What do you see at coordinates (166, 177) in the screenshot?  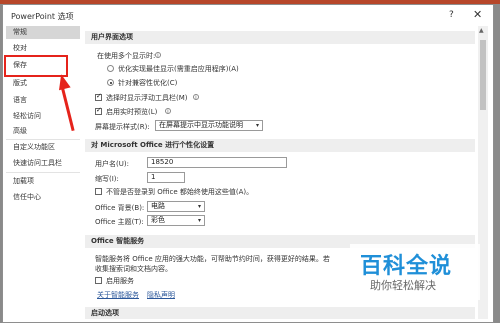 I see `initials-field: 1` at bounding box center [166, 177].